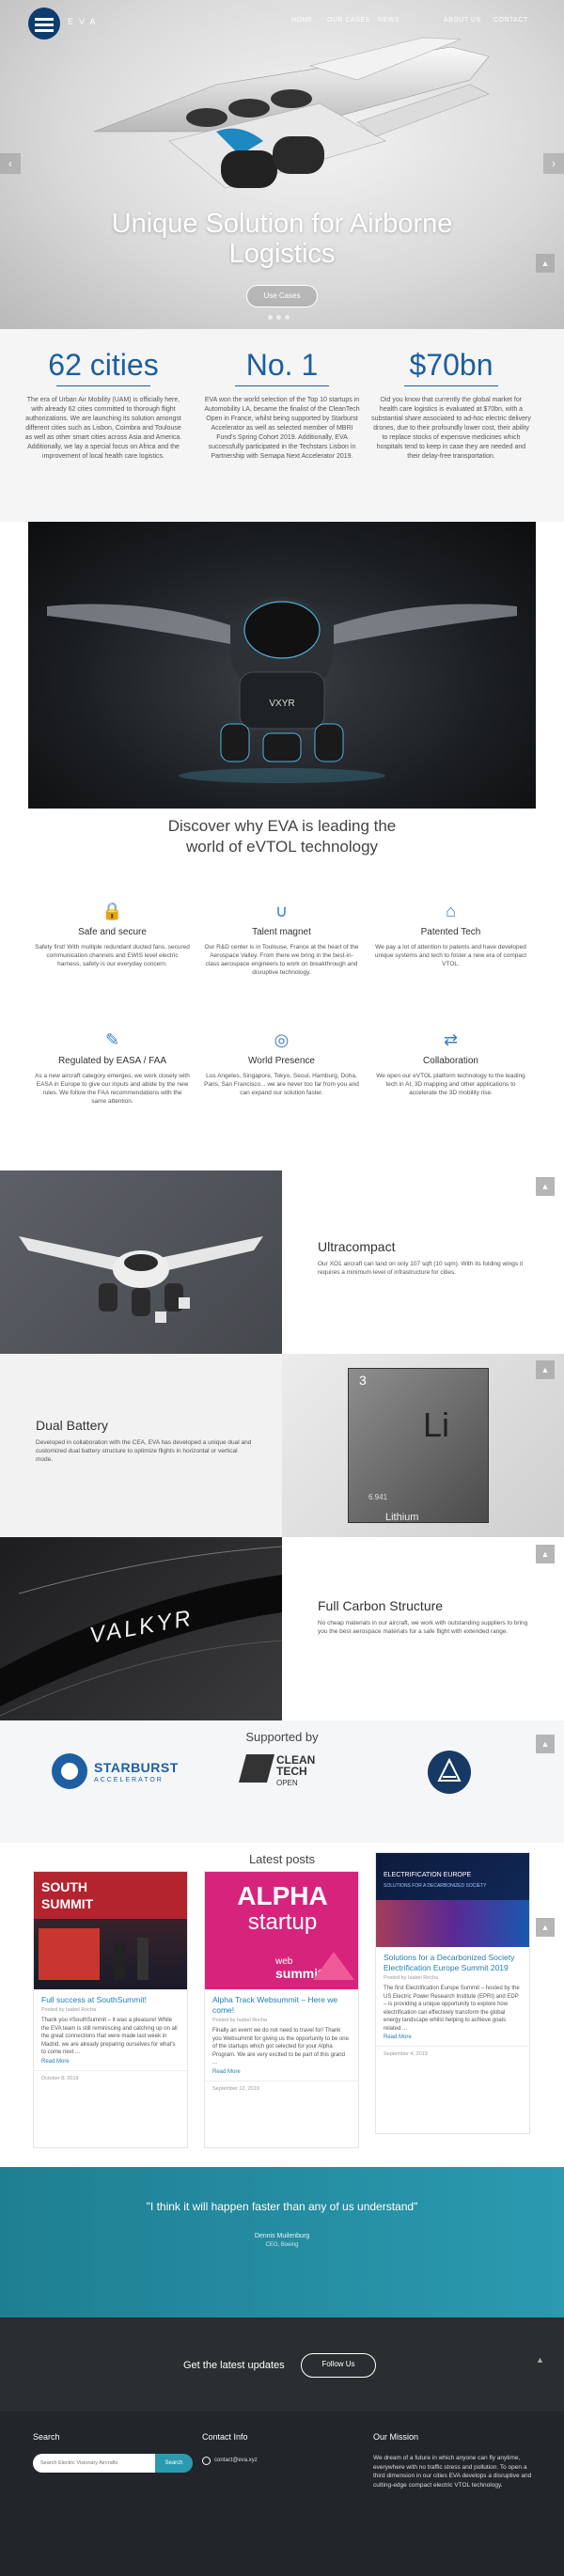 The width and height of the screenshot is (564, 2576). I want to click on nav-item-our-cases: OUR CASES, so click(348, 21).